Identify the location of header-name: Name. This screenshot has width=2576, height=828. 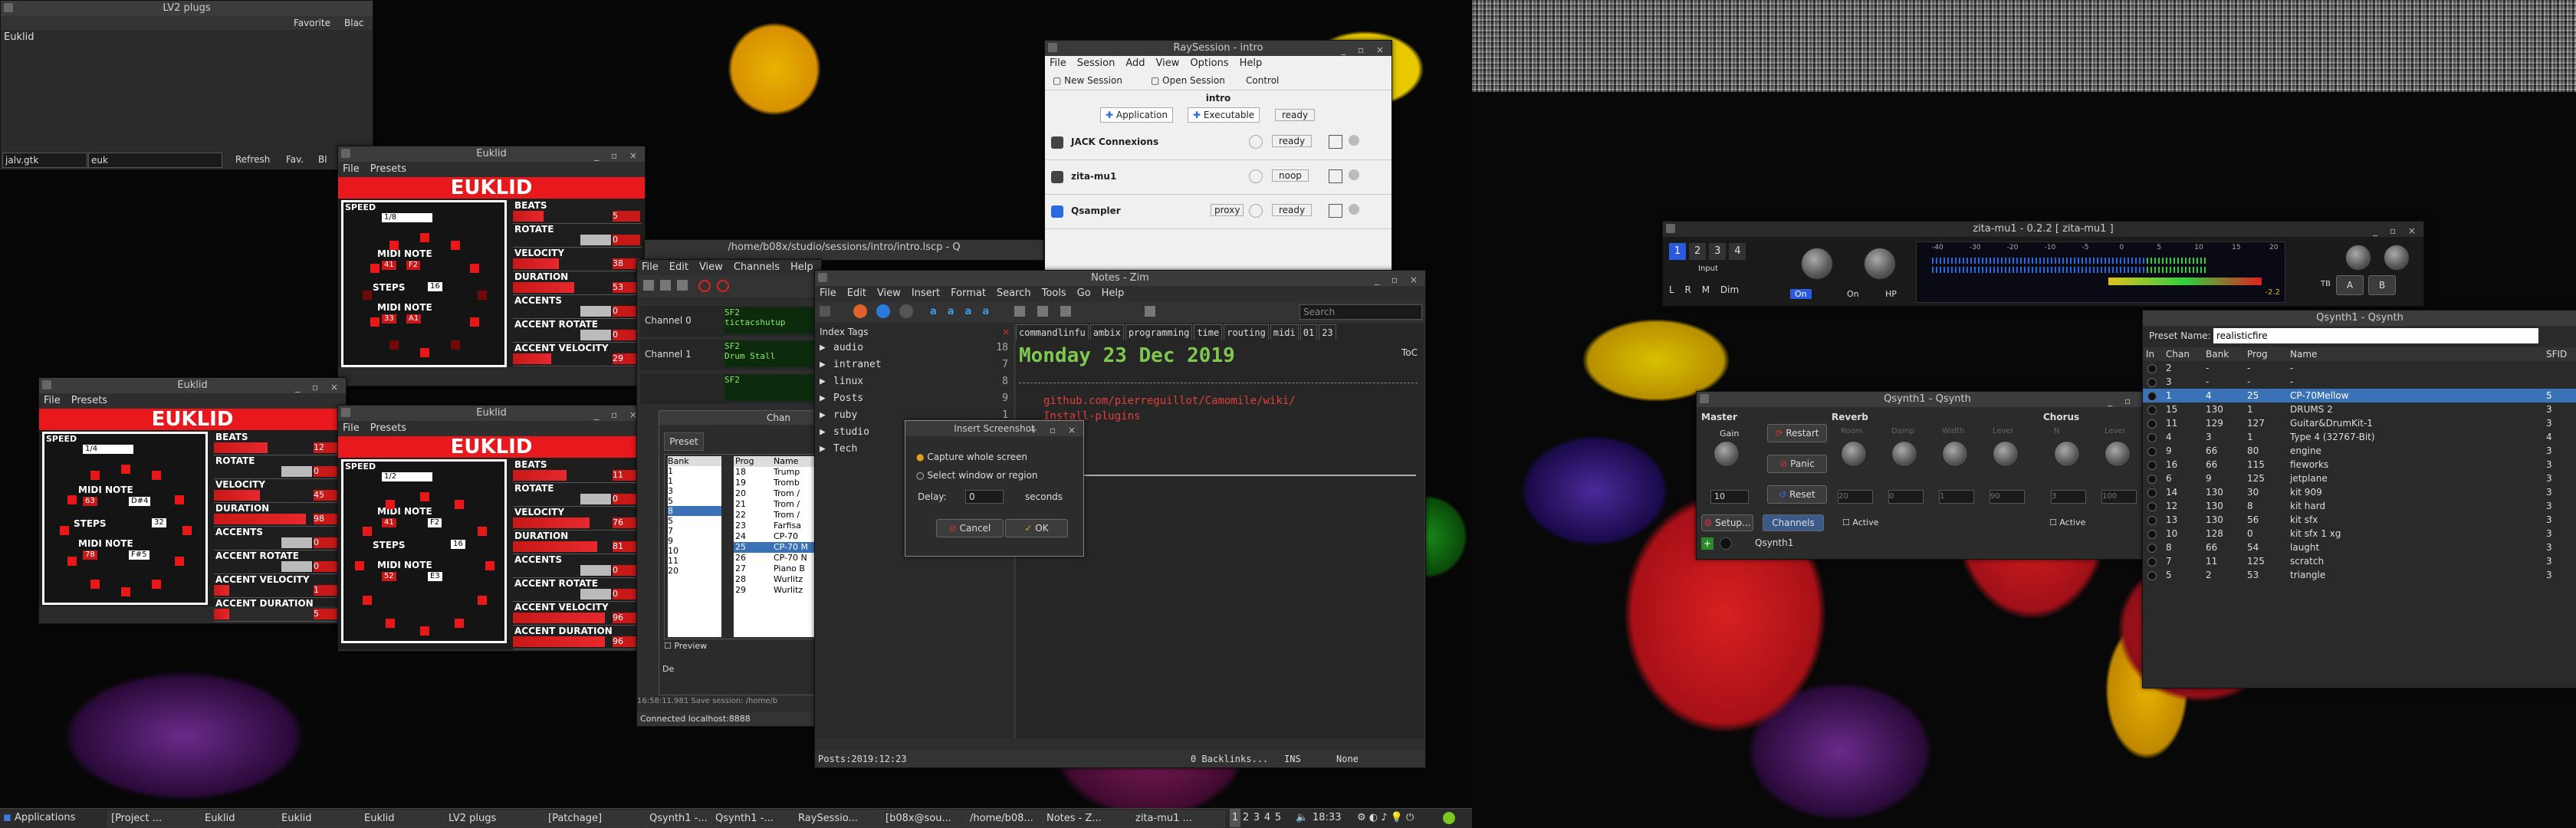
(2304, 354).